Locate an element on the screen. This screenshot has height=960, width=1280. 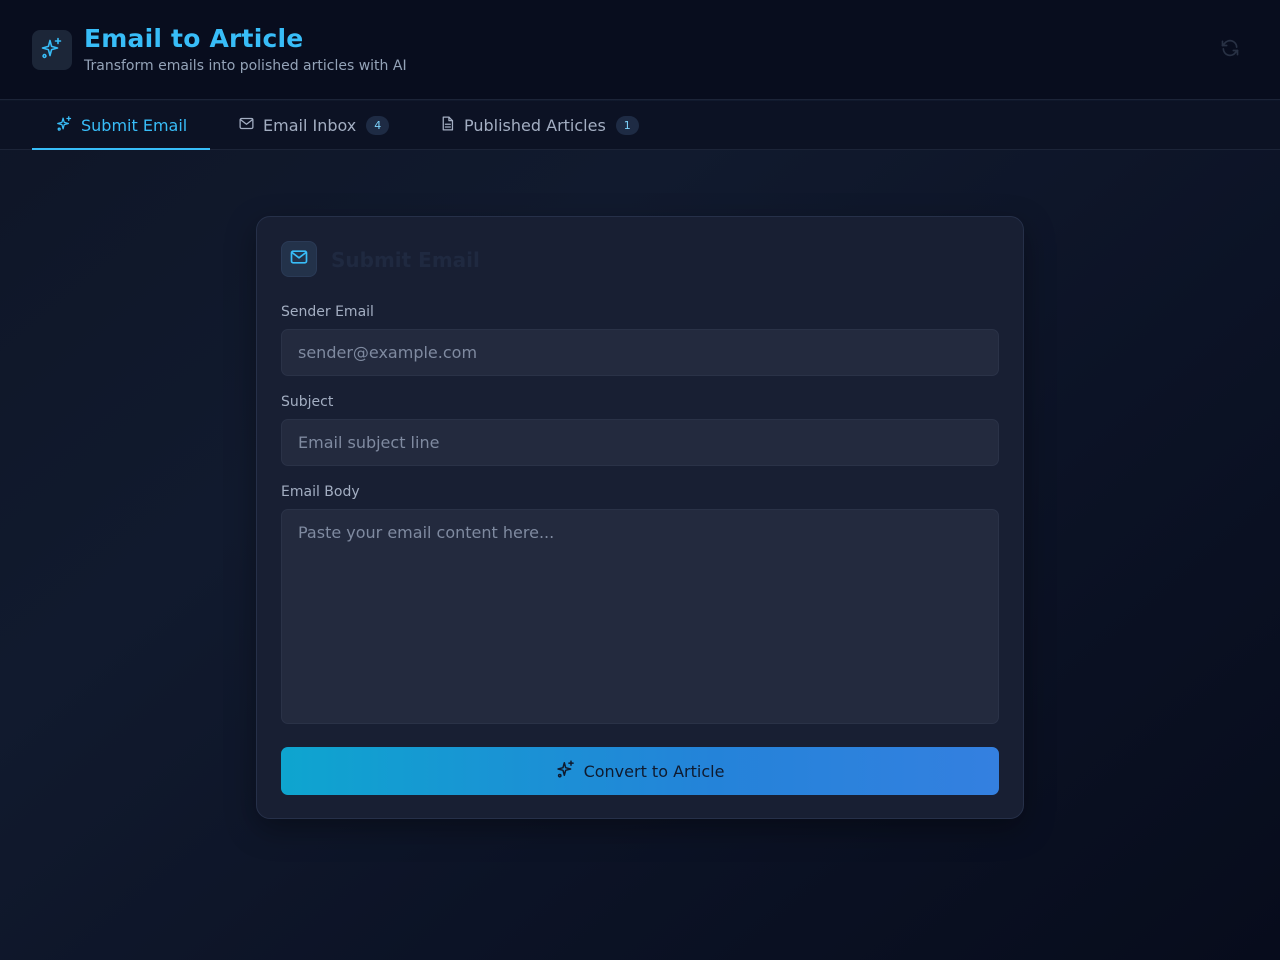
logo is located at coordinates (52, 50).